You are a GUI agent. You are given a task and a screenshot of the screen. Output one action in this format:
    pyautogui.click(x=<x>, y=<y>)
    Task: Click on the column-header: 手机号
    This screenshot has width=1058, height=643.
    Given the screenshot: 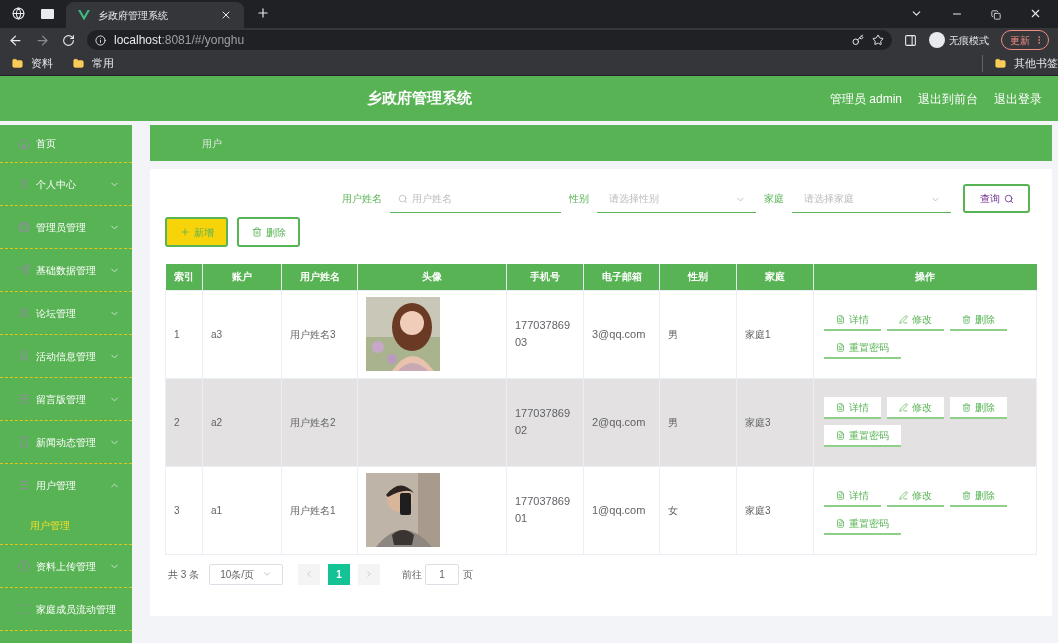 What is the action you would take?
    pyautogui.click(x=545, y=277)
    